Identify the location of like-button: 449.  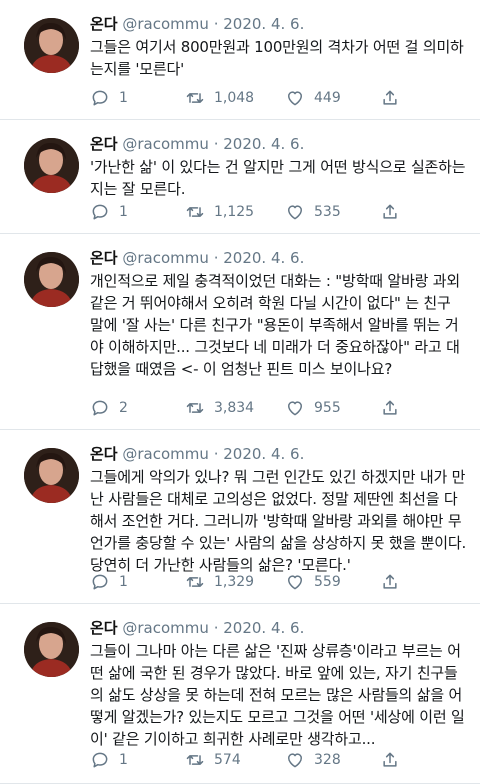
(332, 98).